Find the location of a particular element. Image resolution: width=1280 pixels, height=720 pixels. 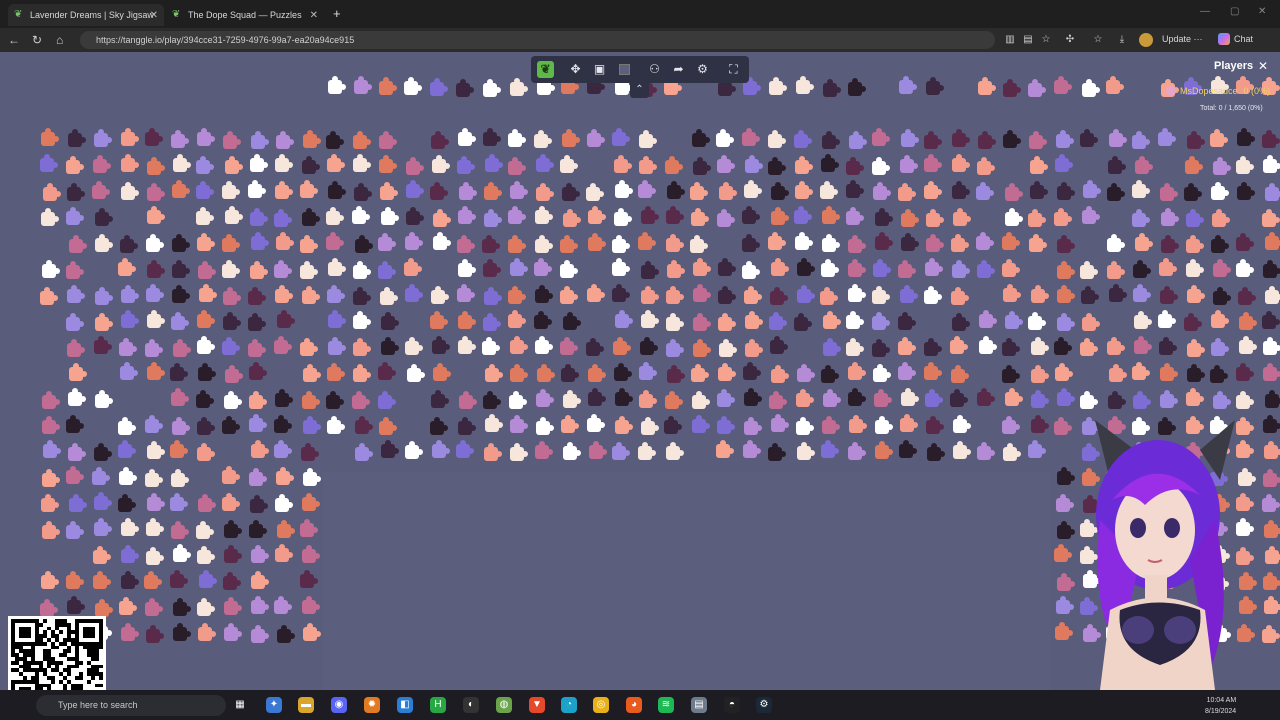

share-icon: ➦ is located at coordinates (678, 69).